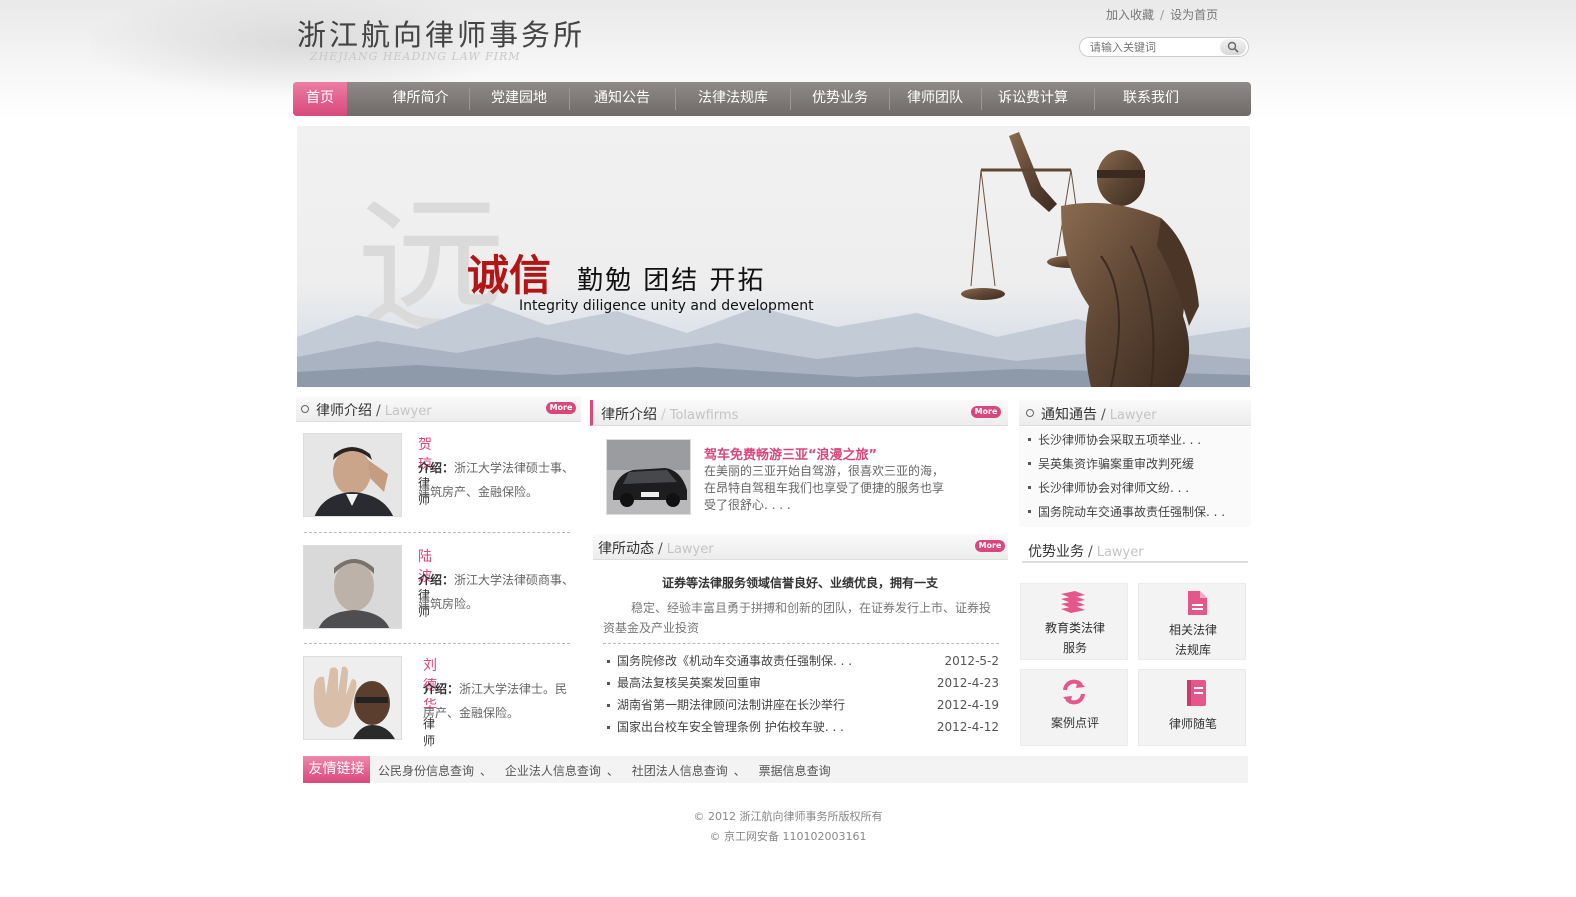 The image size is (1576, 897). I want to click on headline-title: 证券等法律服务领域信誉良好、业绩优良，拥有一支, so click(800, 582).